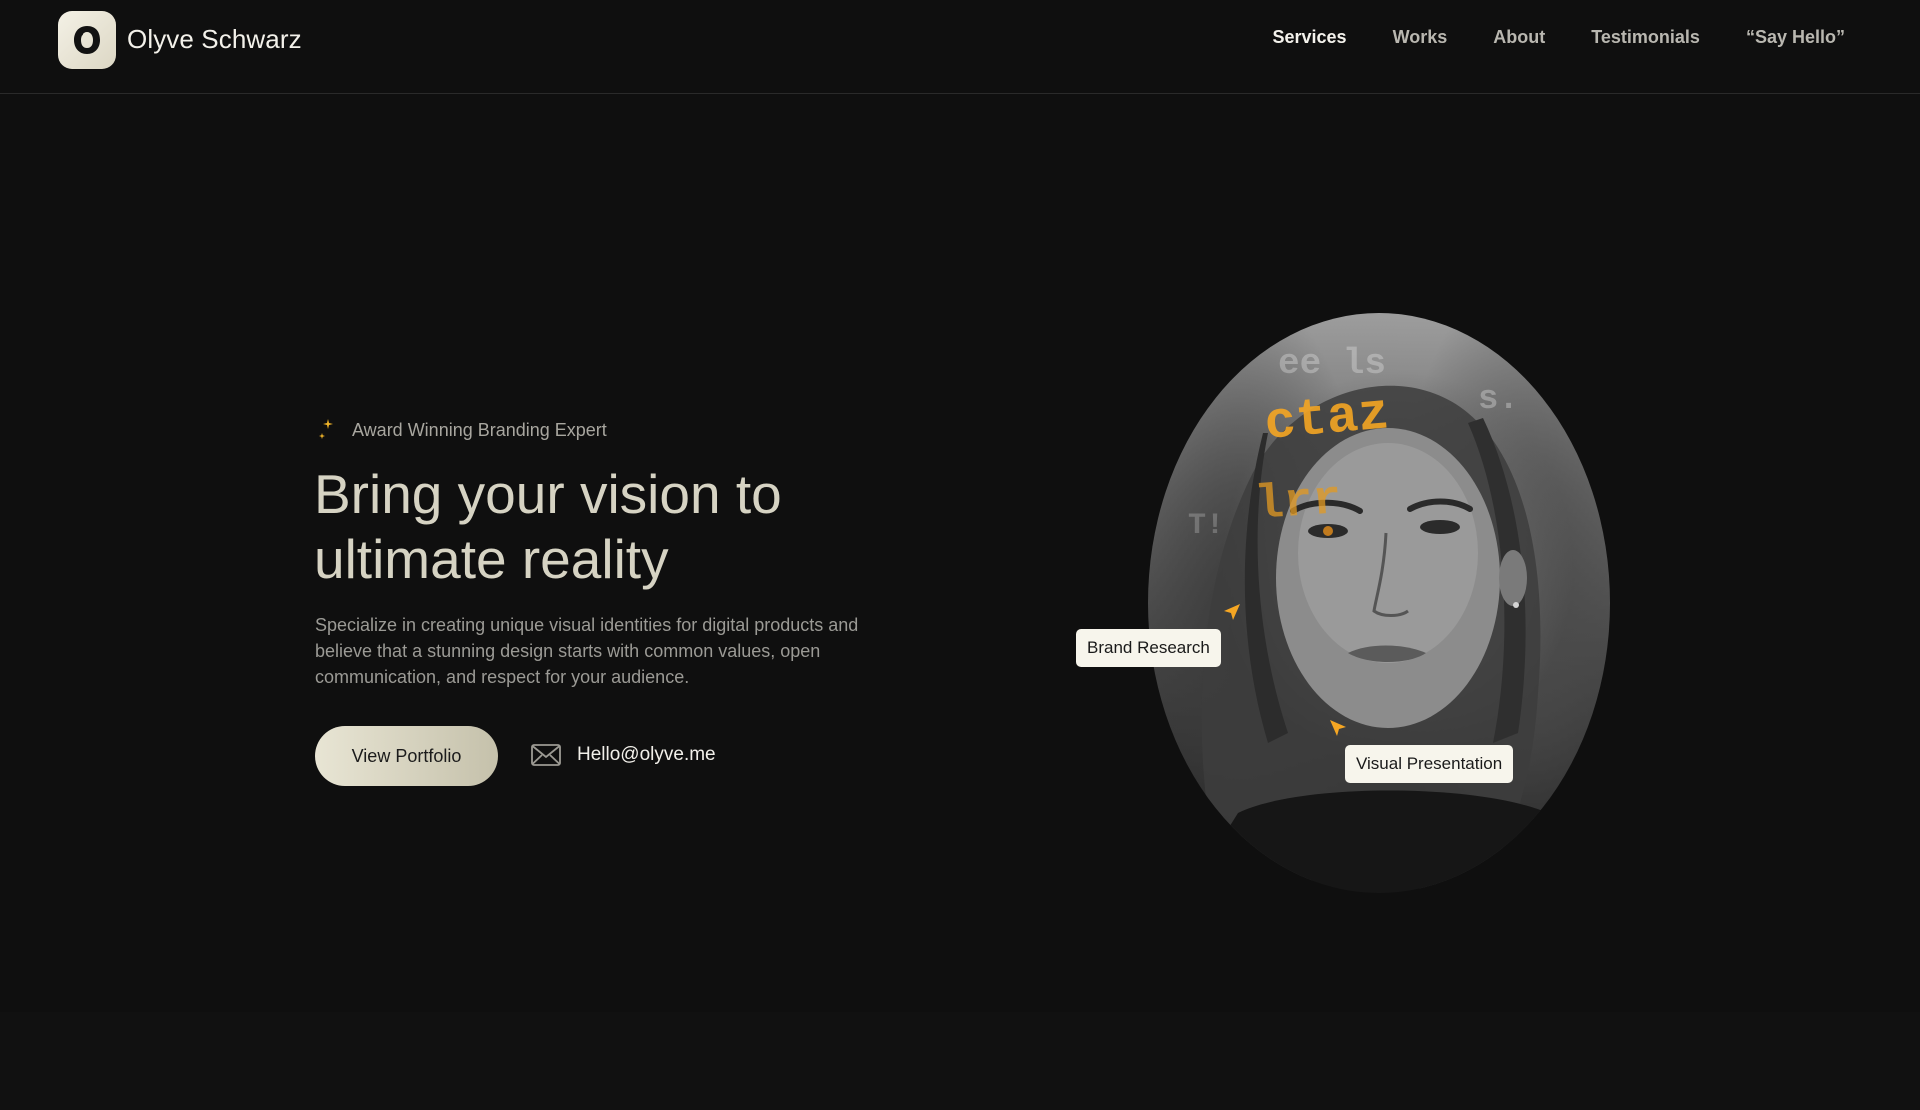 The width and height of the screenshot is (1920, 1110). What do you see at coordinates (1298, 503) in the screenshot?
I see `svg-text: lrr` at bounding box center [1298, 503].